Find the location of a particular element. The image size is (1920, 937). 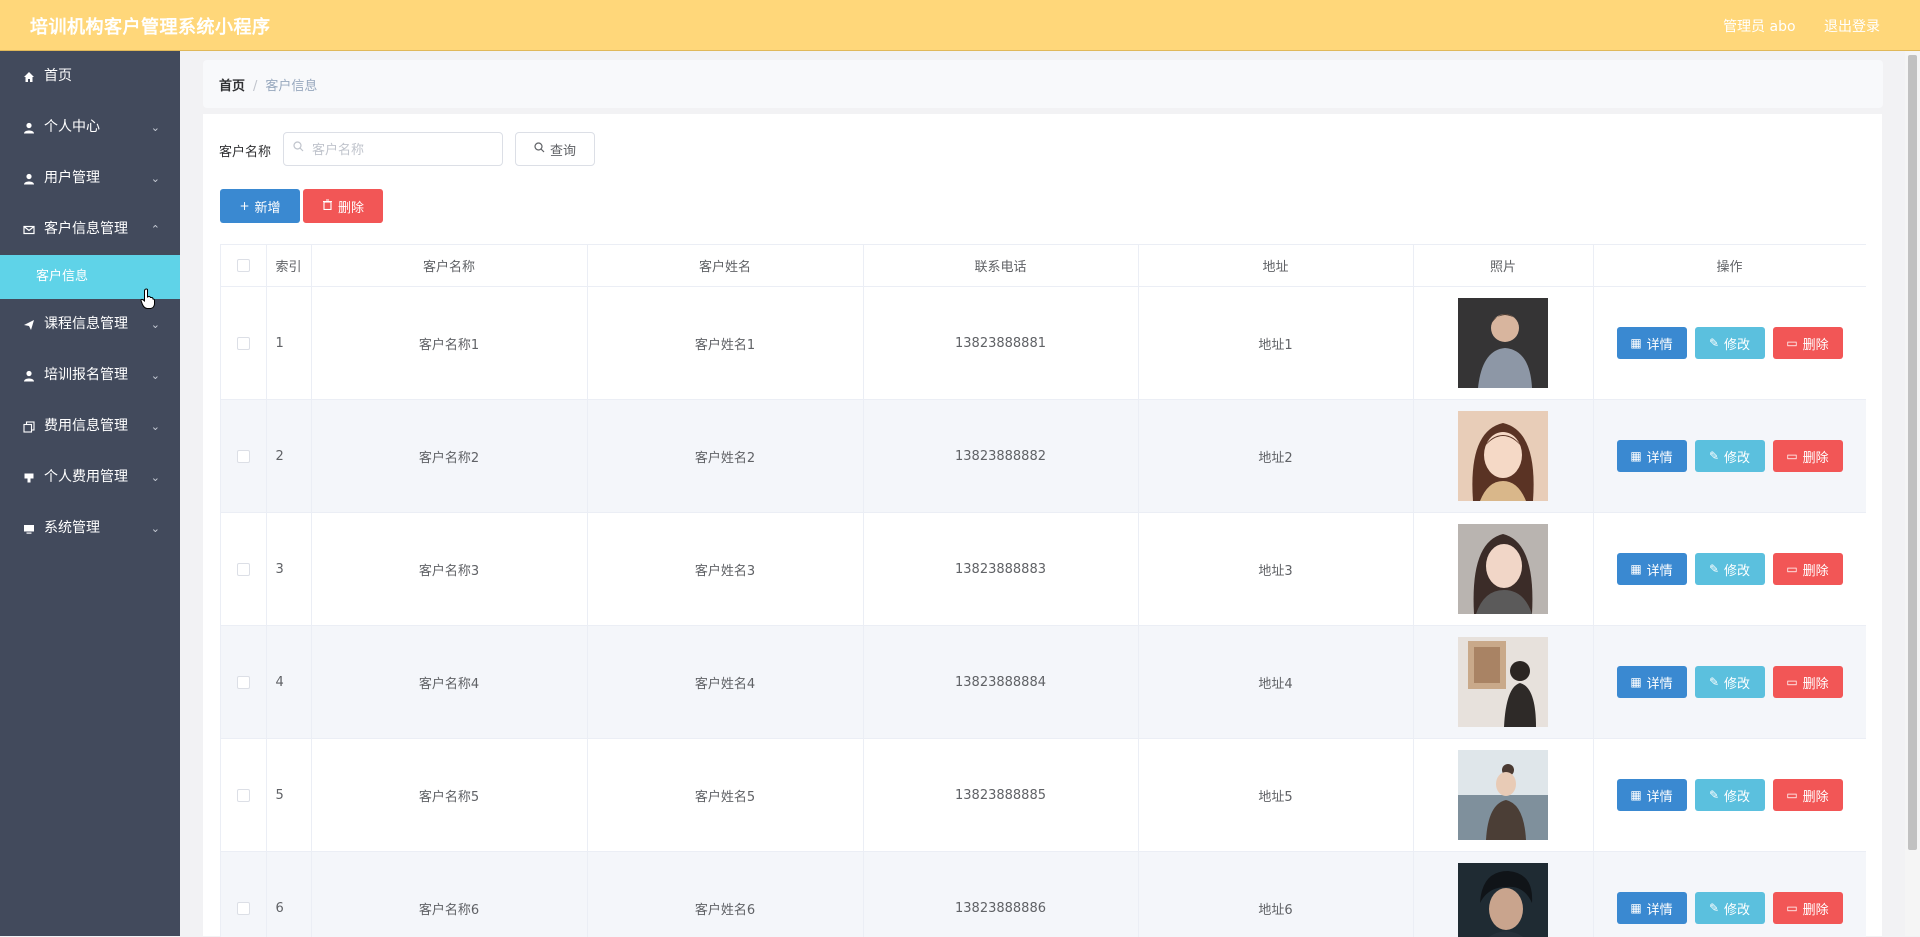

batch-delete-button: 删除 is located at coordinates (343, 206).